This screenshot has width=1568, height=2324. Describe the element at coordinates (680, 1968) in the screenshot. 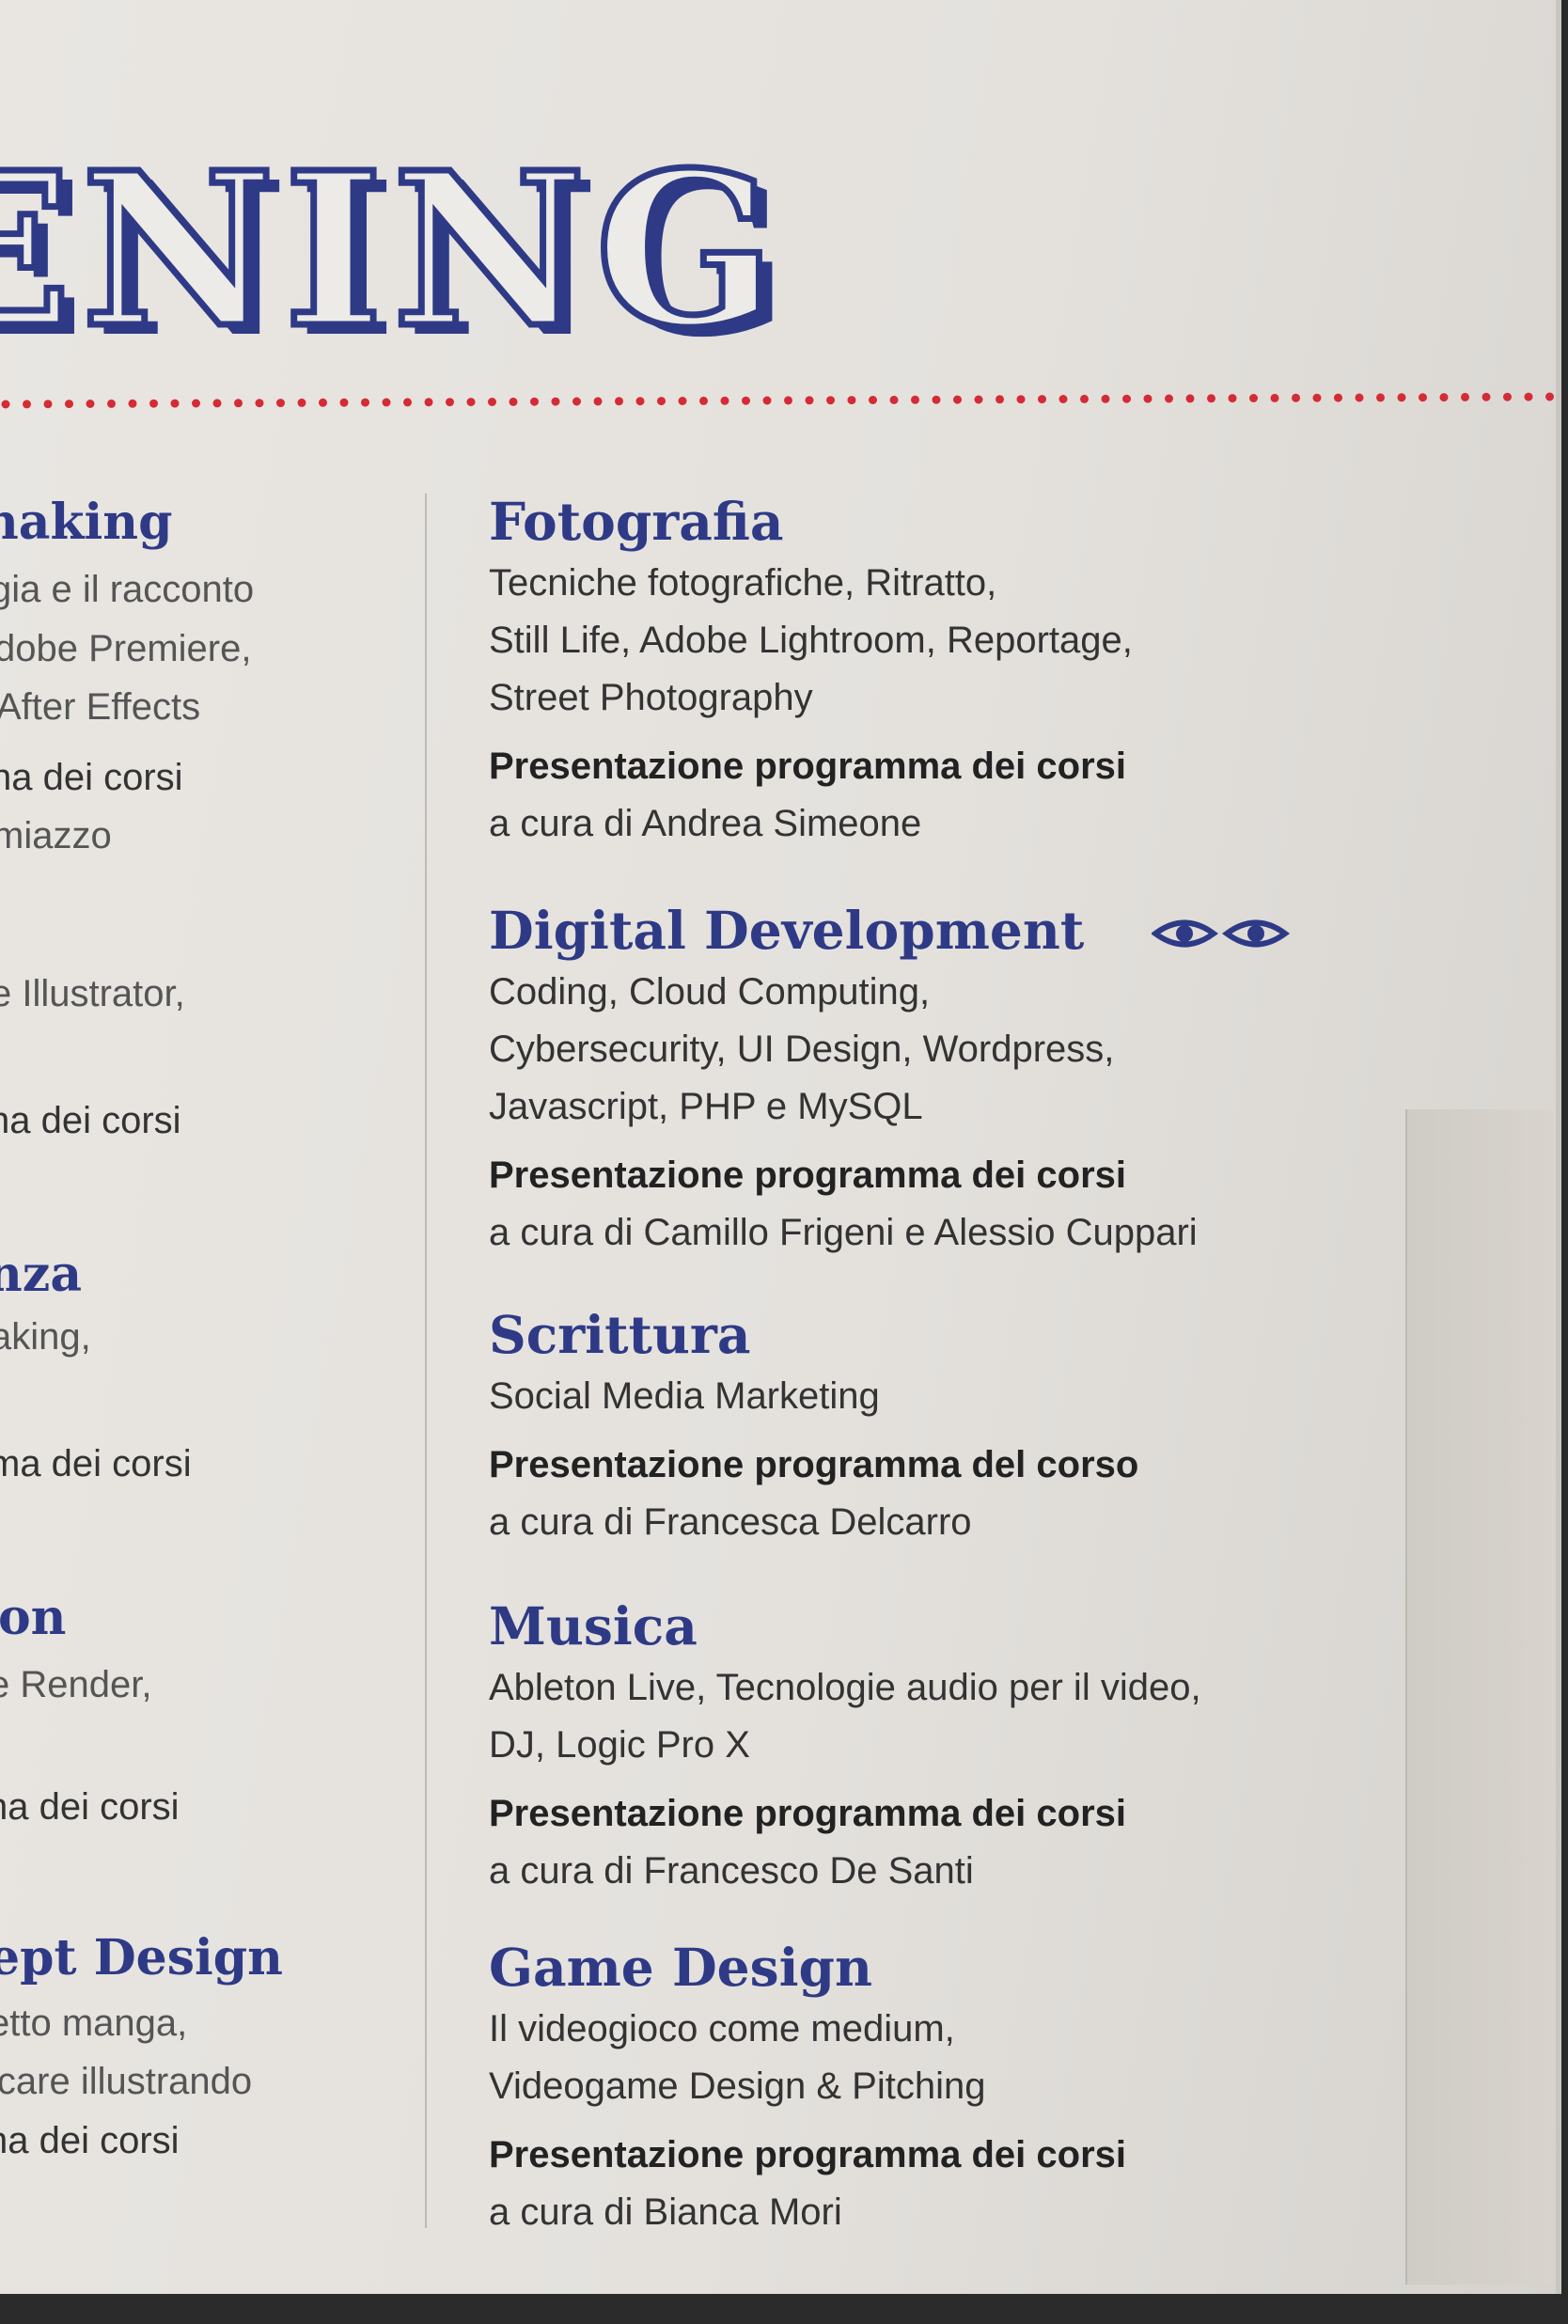

I see `section-title: Game Design` at that location.